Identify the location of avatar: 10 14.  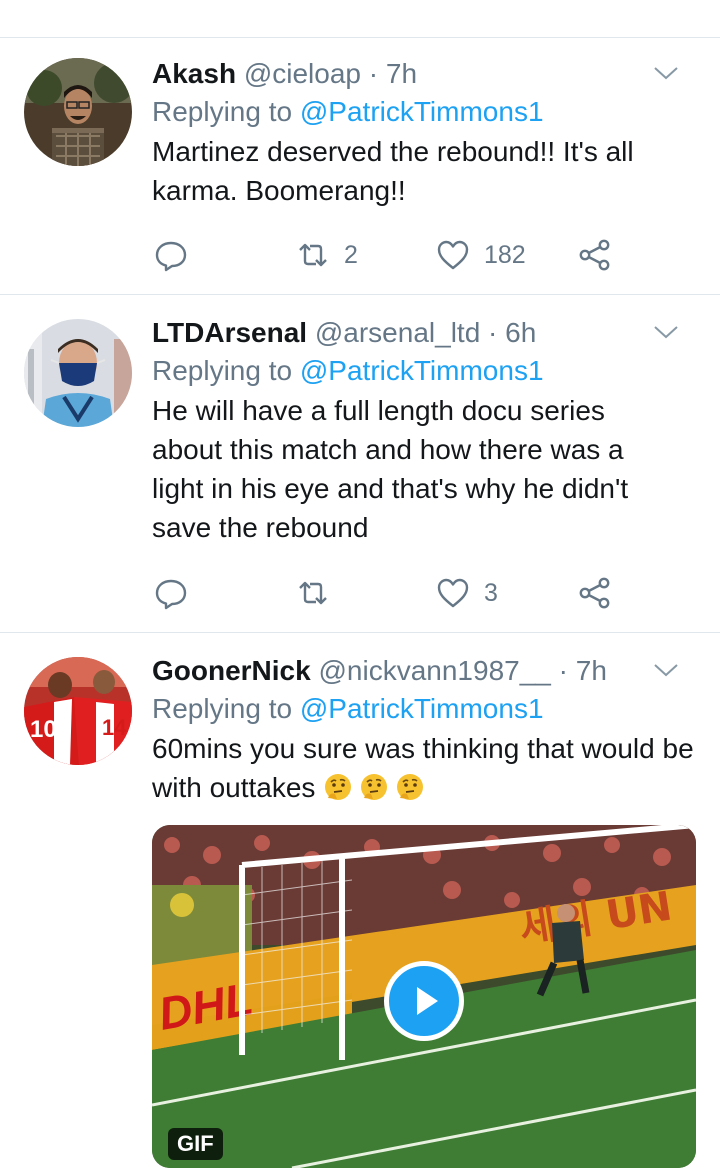
(78, 711).